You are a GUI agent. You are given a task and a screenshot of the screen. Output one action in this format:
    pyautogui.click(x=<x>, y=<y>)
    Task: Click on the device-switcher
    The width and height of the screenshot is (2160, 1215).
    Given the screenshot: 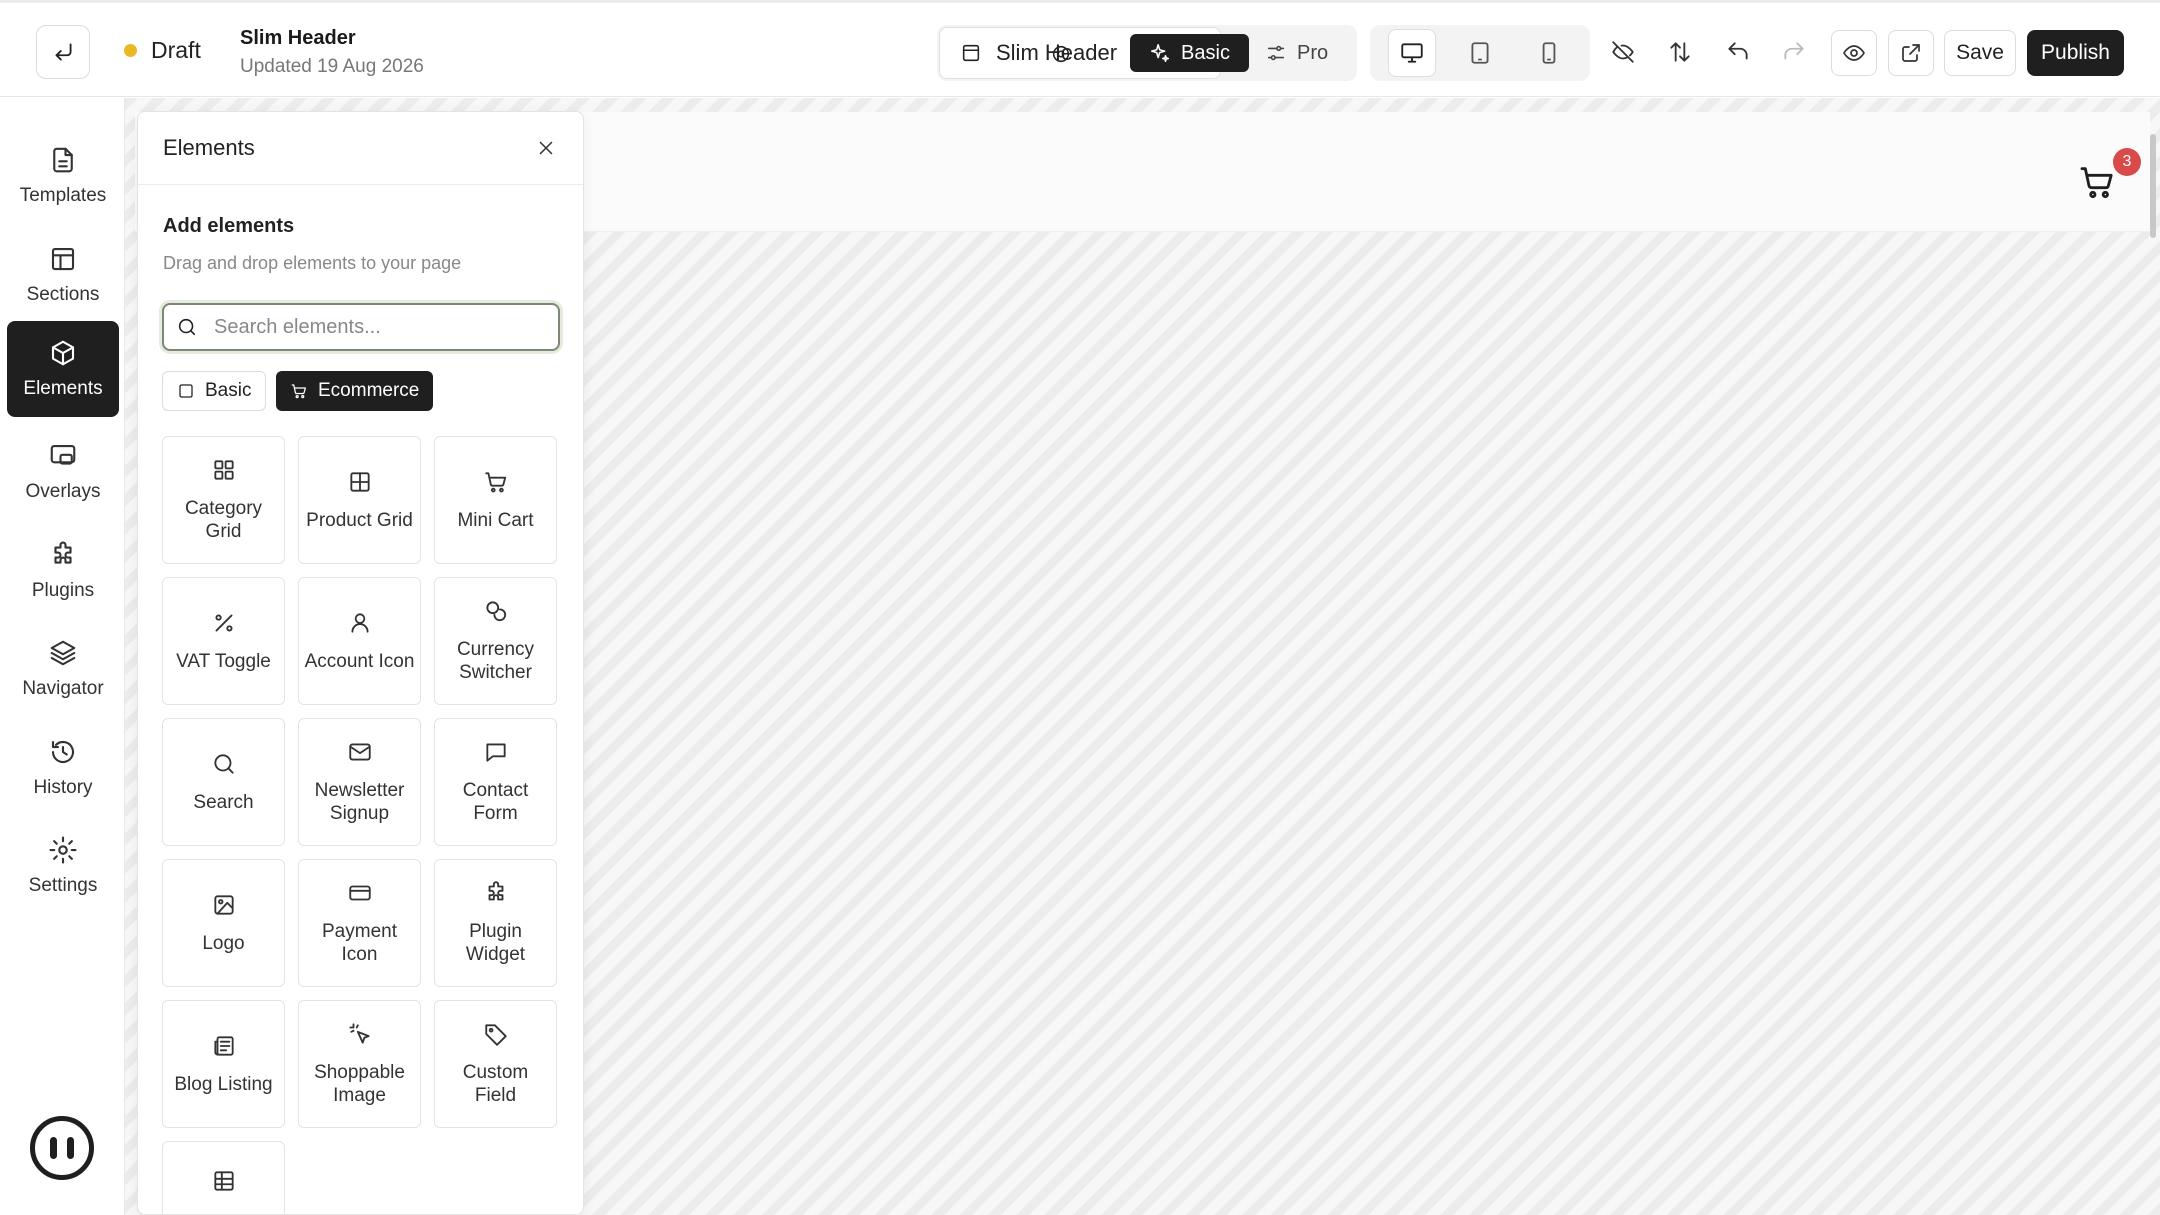 What is the action you would take?
    pyautogui.click(x=1480, y=53)
    